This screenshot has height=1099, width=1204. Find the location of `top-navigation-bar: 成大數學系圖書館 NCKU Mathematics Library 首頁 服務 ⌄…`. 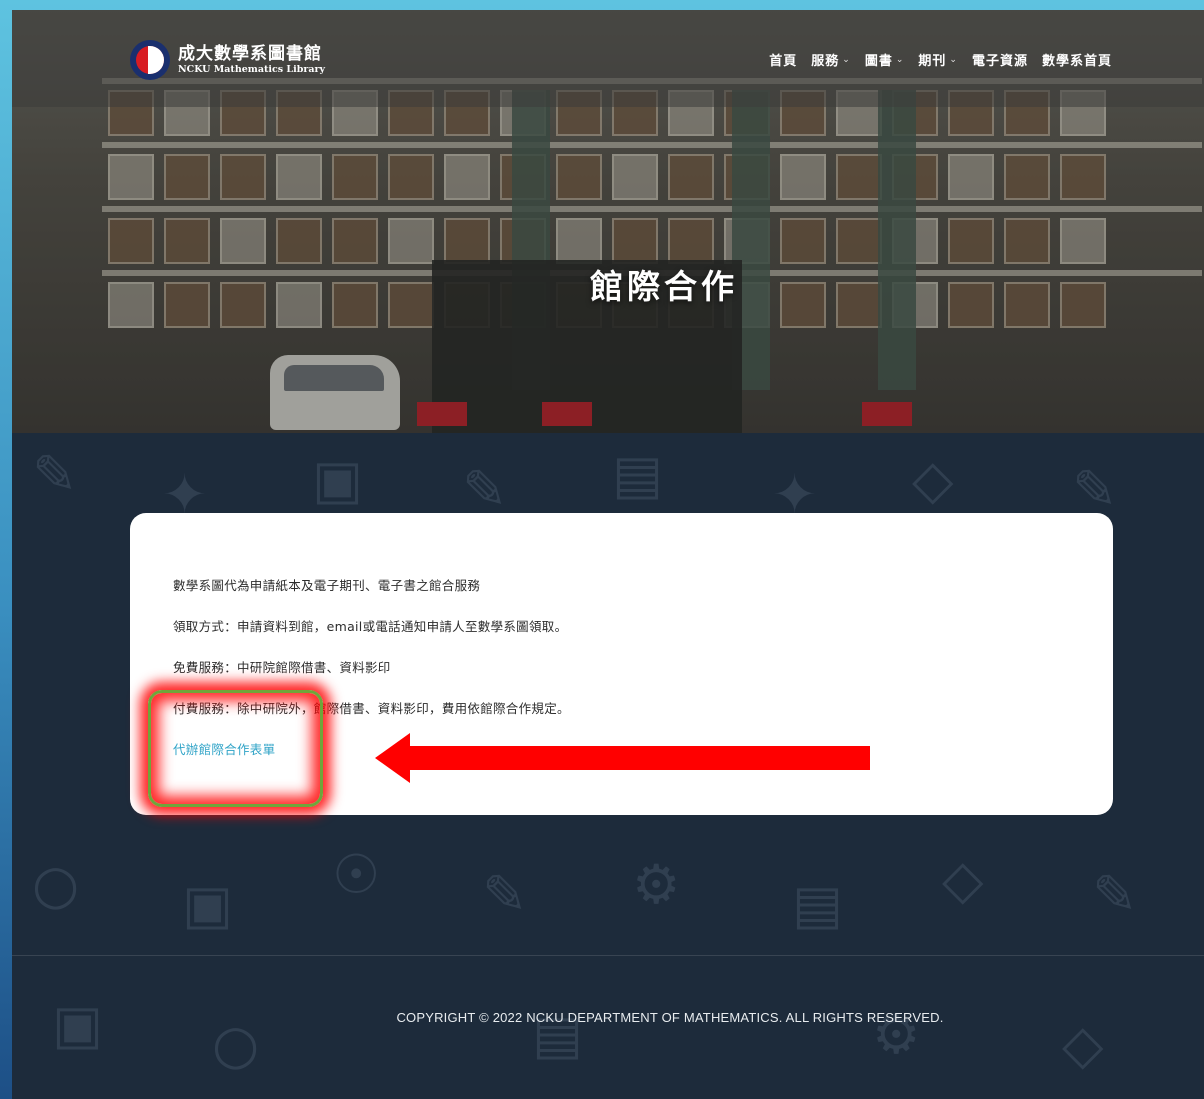

top-navigation-bar: 成大數學系圖書館 NCKU Mathematics Library 首頁 服務 ⌄… is located at coordinates (608, 58).